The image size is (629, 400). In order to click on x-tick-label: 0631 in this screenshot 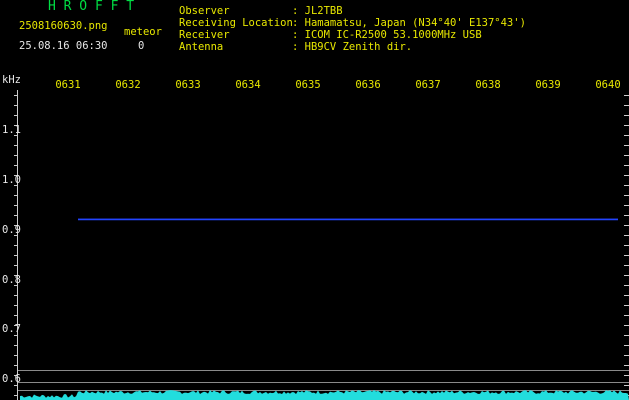, I will do `click(68, 85)`.